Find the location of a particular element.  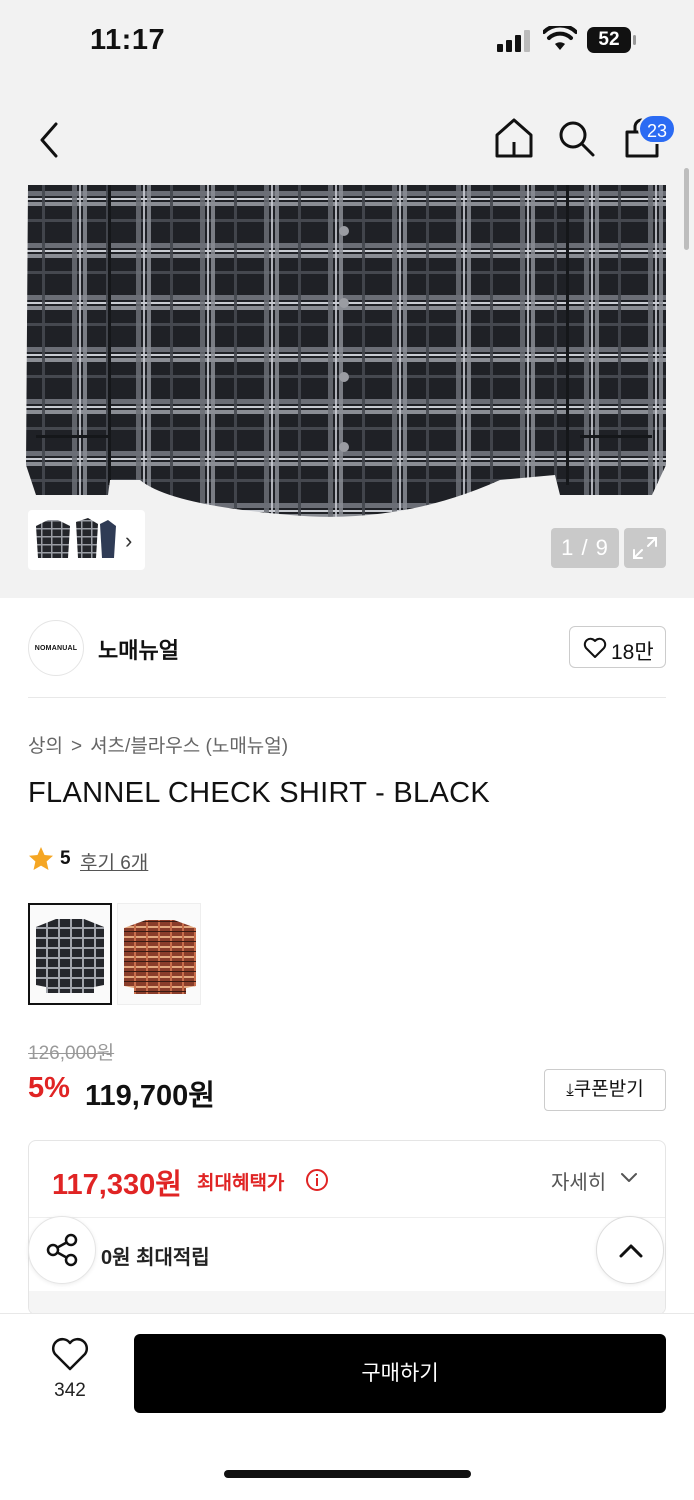

black-shirt-thumbnail is located at coordinates (70, 956).